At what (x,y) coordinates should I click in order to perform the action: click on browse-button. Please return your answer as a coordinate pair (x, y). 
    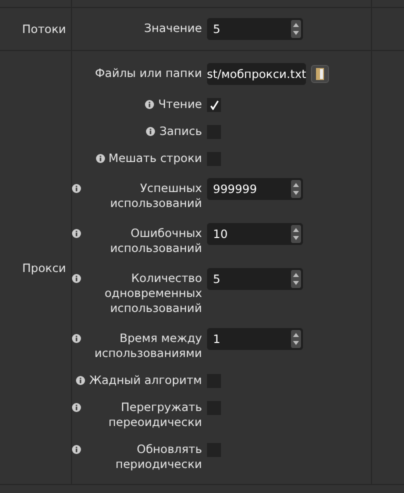
    Looking at the image, I should click on (320, 74).